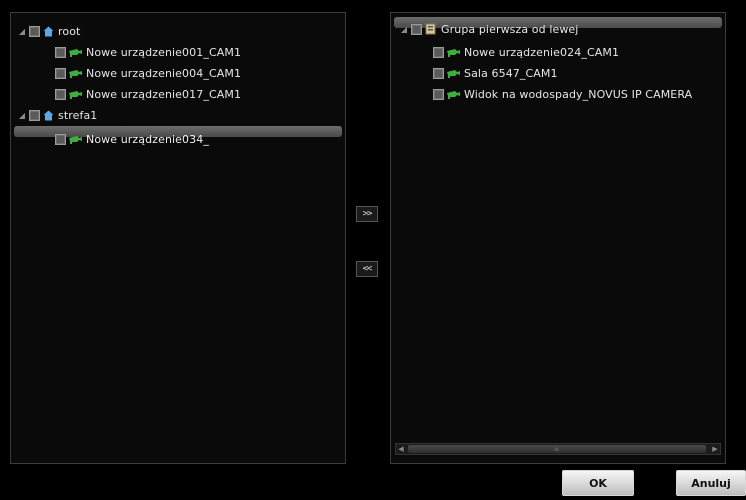  I want to click on tree-node-camera: Widok na wodospady_NOVUS IP CAMERA, so click(562, 94).